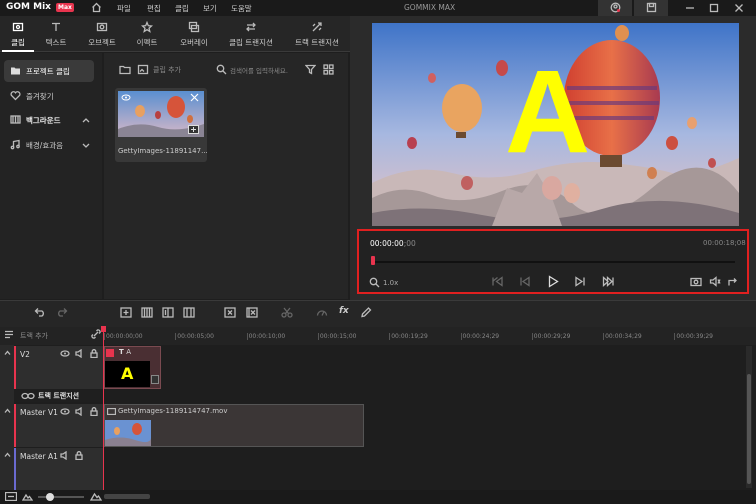 The image size is (756, 504). What do you see at coordinates (480, 336) in the screenshot?
I see `ruler-tick-label: 00:00:24;29` at bounding box center [480, 336].